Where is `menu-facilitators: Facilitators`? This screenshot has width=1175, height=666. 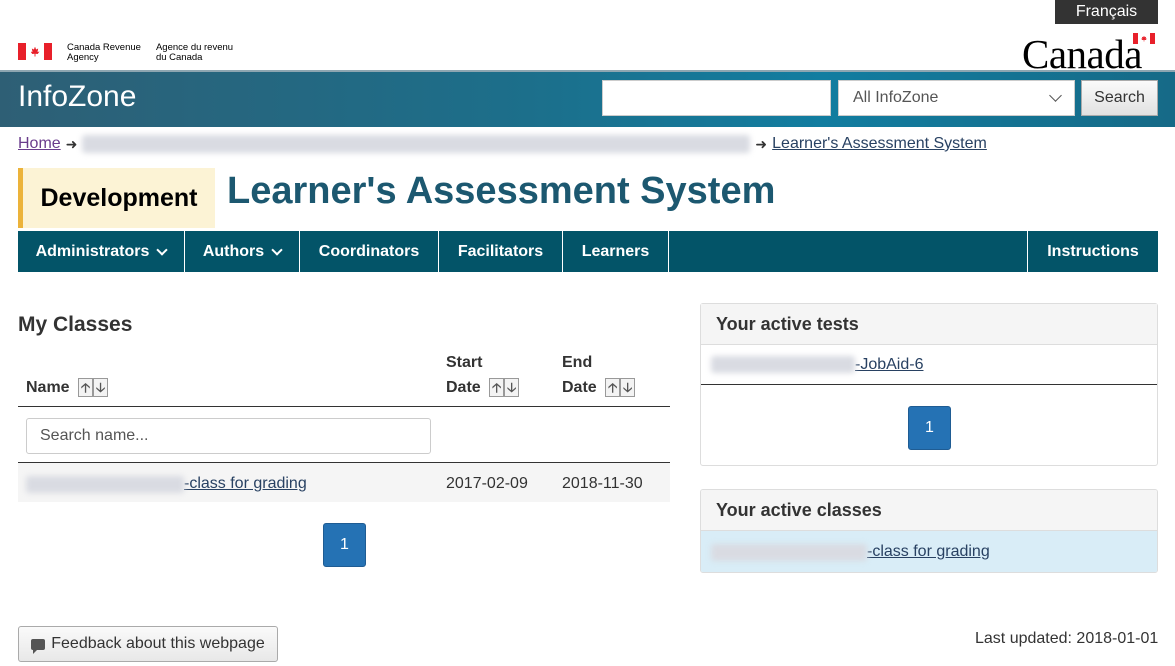 menu-facilitators: Facilitators is located at coordinates (501, 251).